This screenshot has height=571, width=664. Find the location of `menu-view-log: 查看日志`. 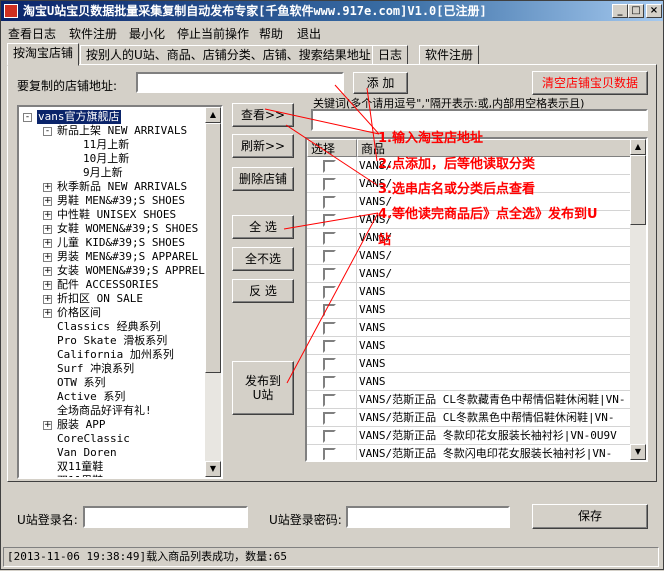

menu-view-log: 查看日志 is located at coordinates (32, 33).